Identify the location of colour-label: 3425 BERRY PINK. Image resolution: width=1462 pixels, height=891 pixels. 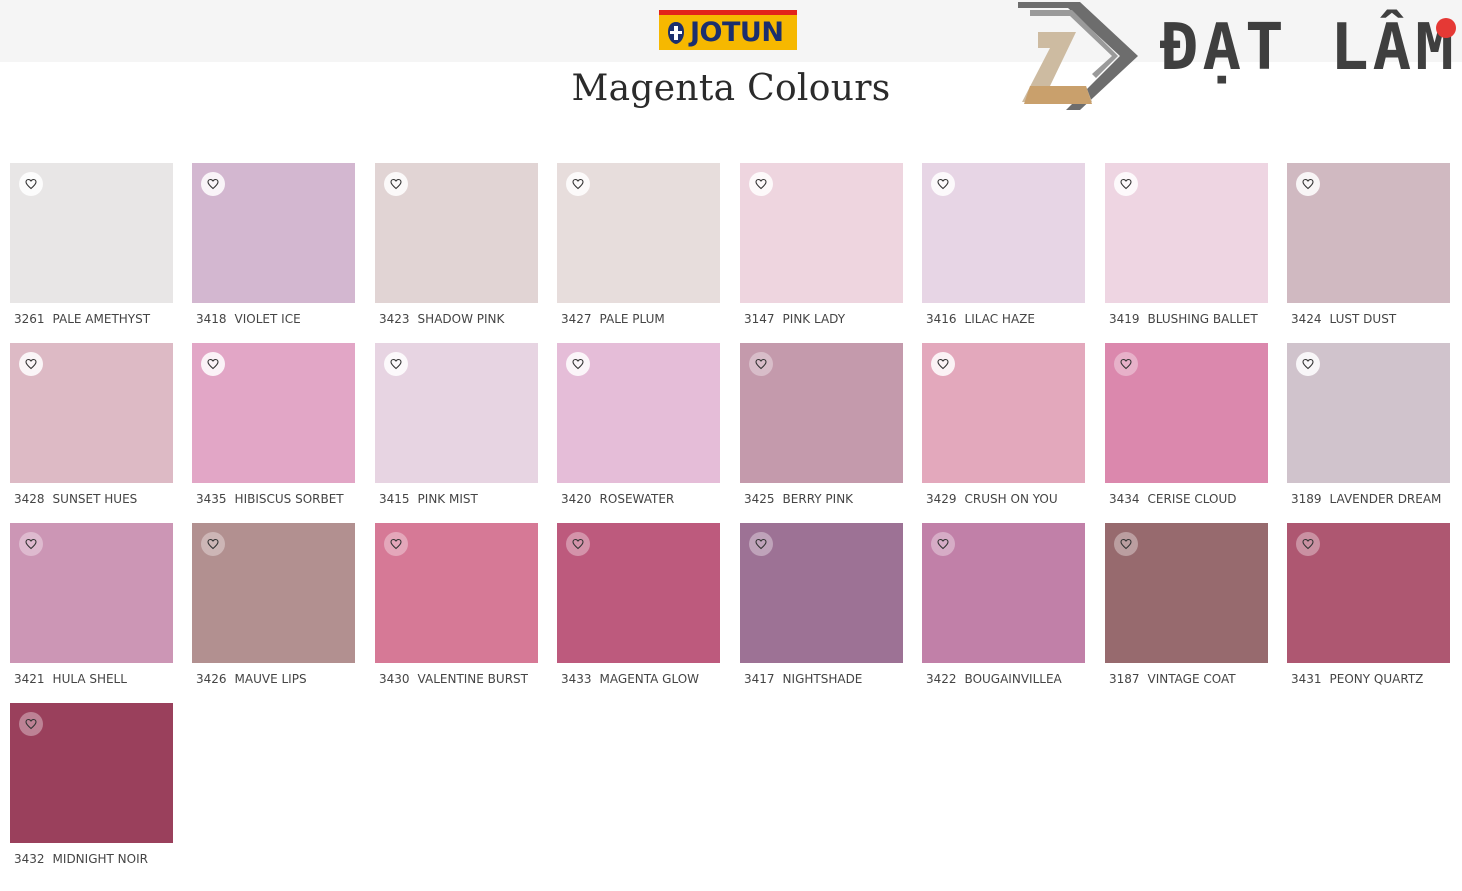
(798, 499).